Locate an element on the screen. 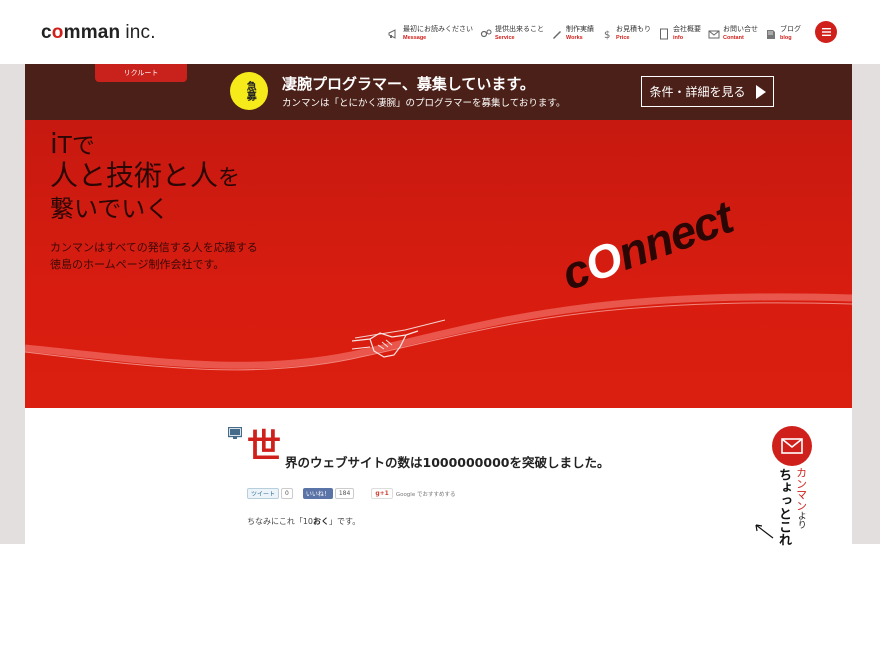 This screenshot has width=880, height=660. gears-icon is located at coordinates (486, 33).